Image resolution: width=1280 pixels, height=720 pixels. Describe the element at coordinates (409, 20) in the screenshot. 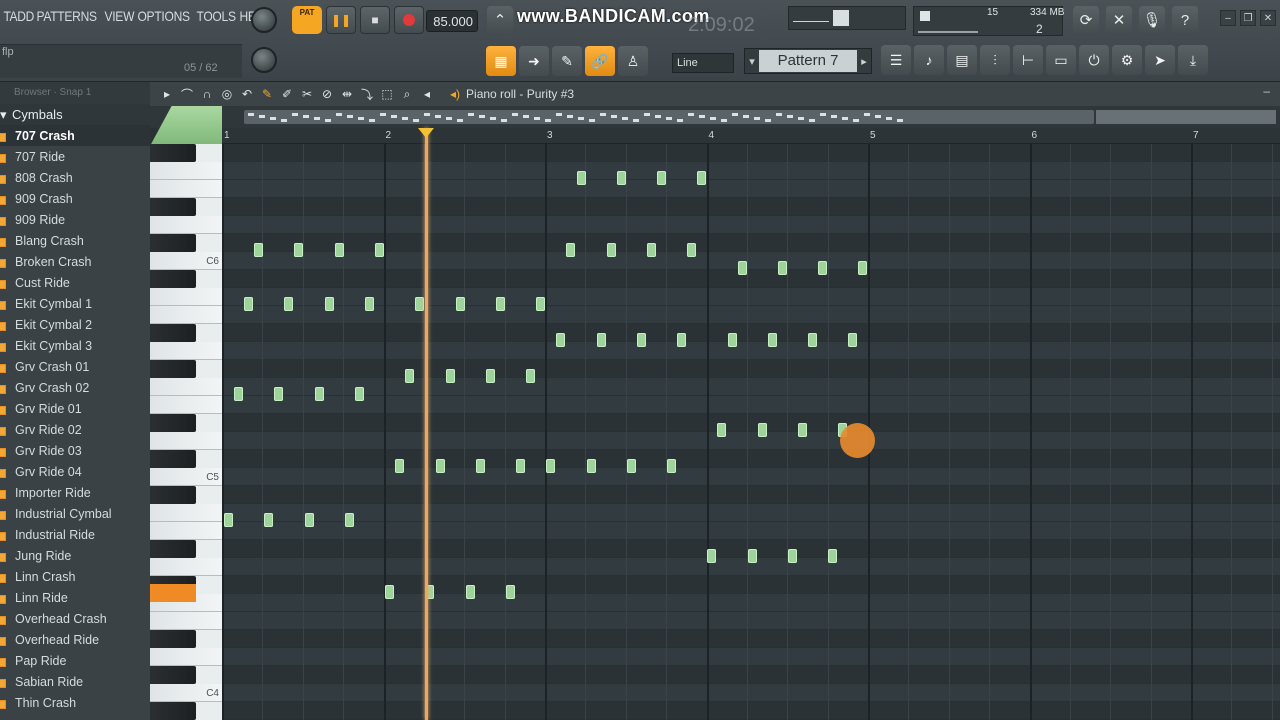

I see `record-button` at that location.